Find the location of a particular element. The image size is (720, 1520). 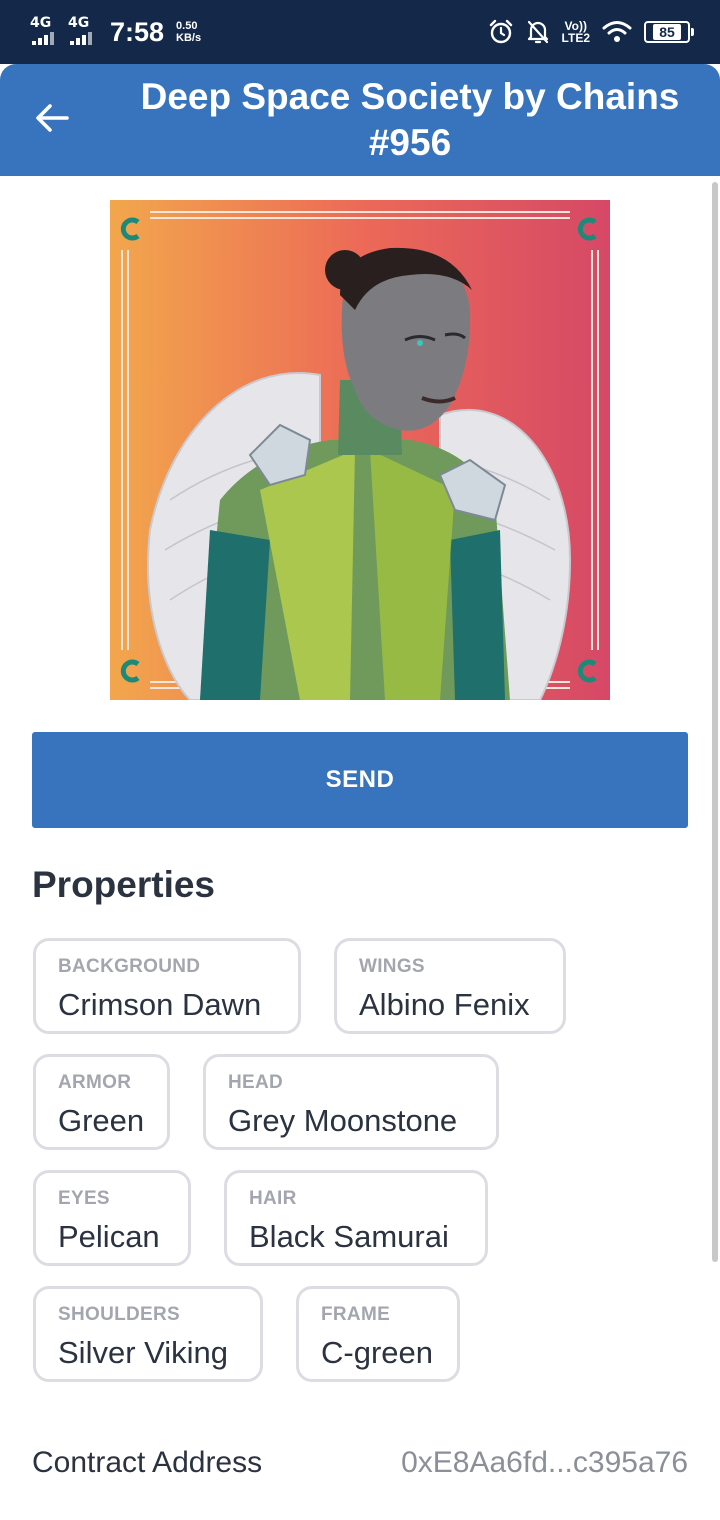

property-value: C-green is located at coordinates (377, 1352).